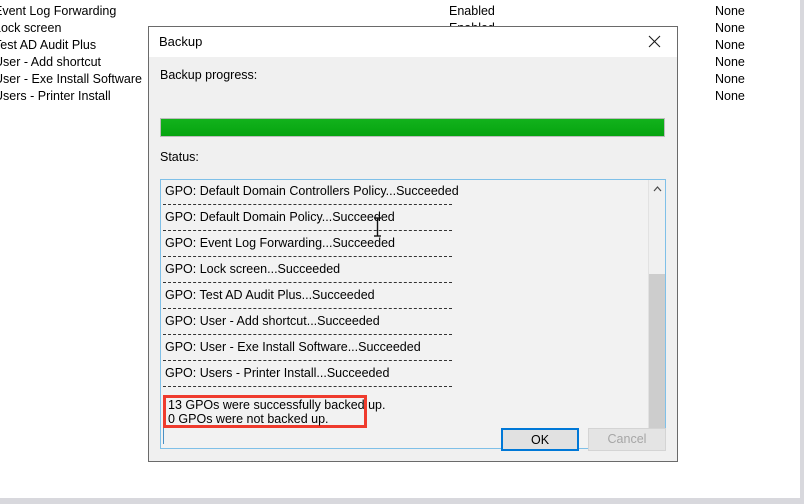 The height and width of the screenshot is (504, 804). What do you see at coordinates (71, 96) in the screenshot?
I see `list-item: Users - Printer Install` at bounding box center [71, 96].